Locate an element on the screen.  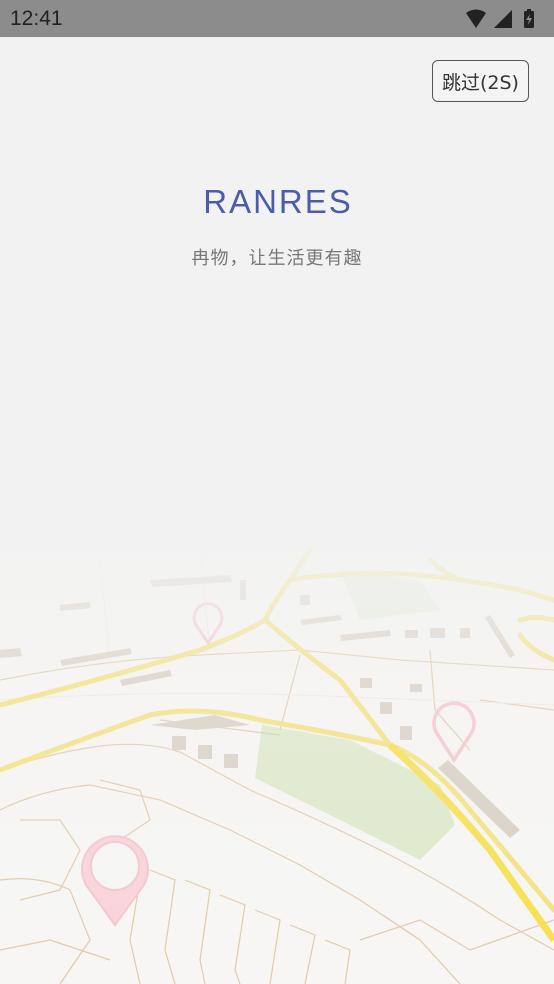
skip-button-label: 跳过(2S) is located at coordinates (480, 82).